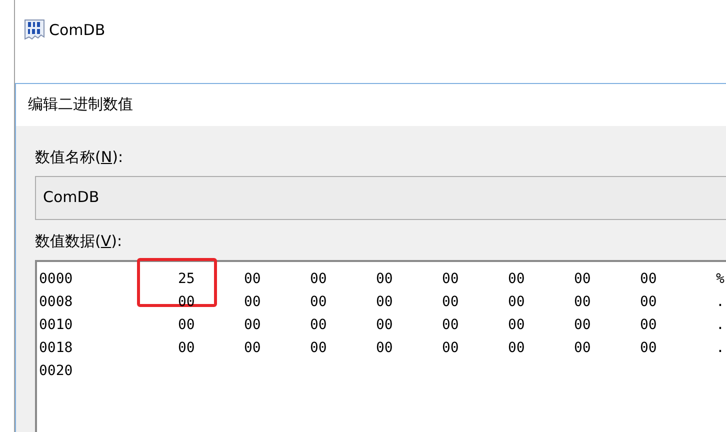  Describe the element at coordinates (79, 242) in the screenshot. I see `value-data-label: 数值数据(V):` at that location.